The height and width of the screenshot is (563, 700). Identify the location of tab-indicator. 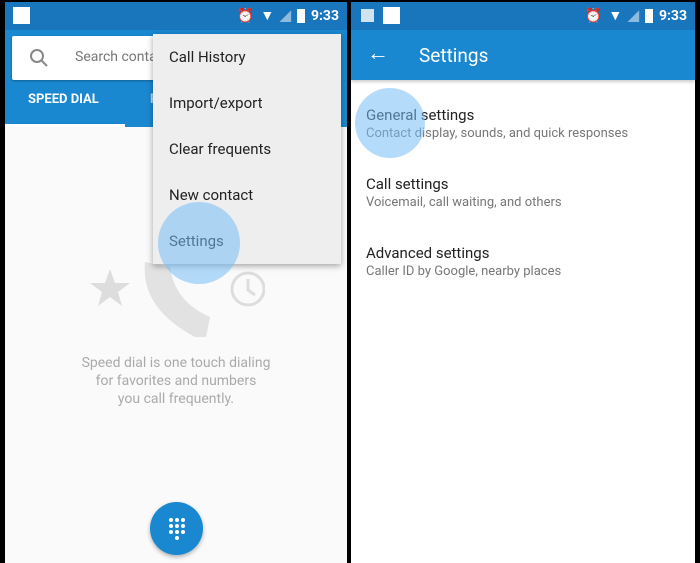
(65, 125).